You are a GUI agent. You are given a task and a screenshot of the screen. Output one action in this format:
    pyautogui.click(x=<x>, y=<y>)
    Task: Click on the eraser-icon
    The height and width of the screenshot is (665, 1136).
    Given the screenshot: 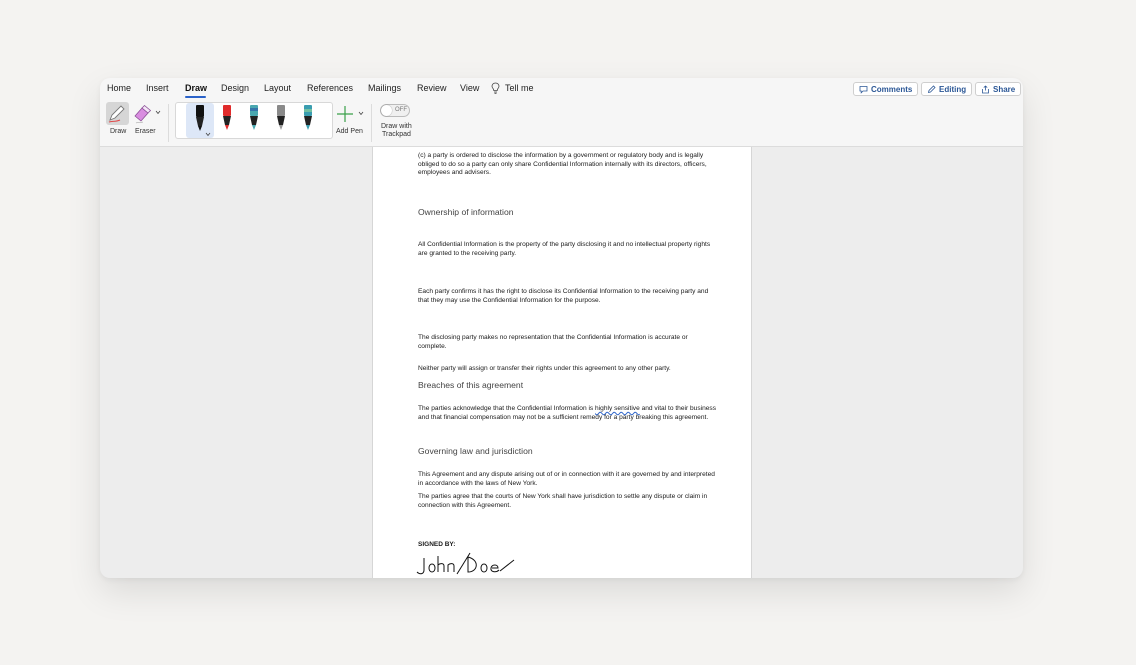 What is the action you would take?
    pyautogui.click(x=143, y=114)
    